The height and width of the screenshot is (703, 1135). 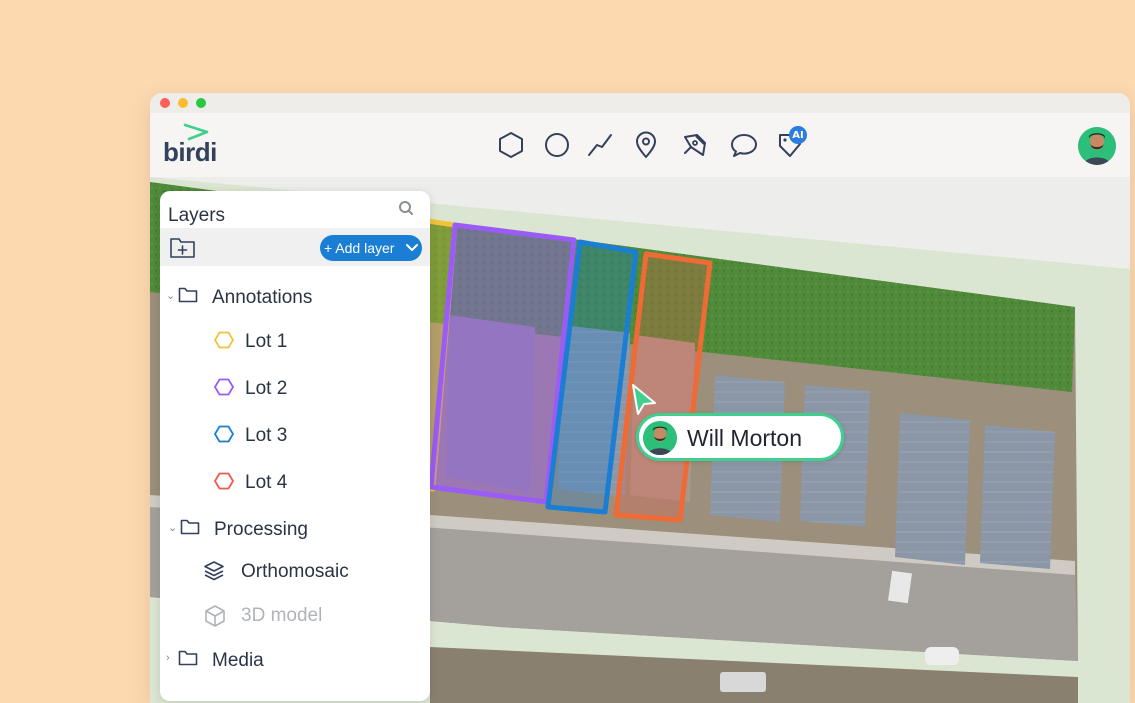 I want to click on comment-tool, so click(x=744, y=145).